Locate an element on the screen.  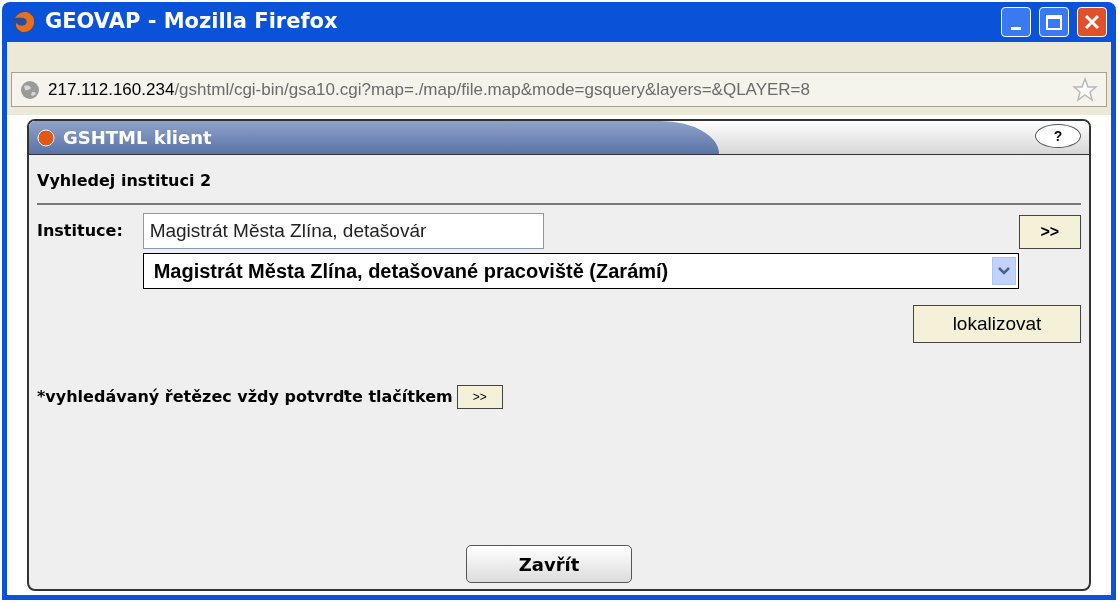
panel-title: GSHTML klient is located at coordinates (137, 138).